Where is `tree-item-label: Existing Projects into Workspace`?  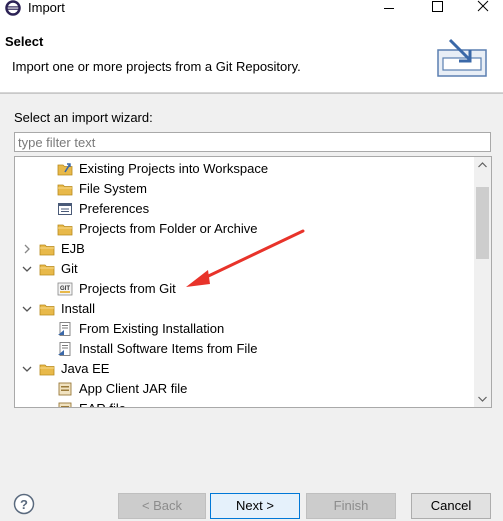
tree-item-label: Existing Projects into Workspace is located at coordinates (174, 168).